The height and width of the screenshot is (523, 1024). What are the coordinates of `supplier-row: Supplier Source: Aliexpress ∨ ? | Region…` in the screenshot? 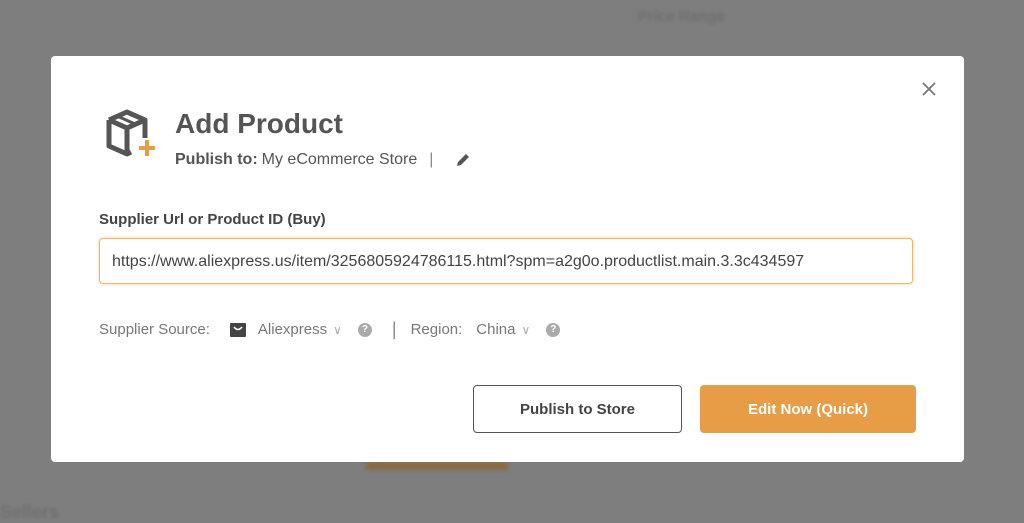 It's located at (330, 329).